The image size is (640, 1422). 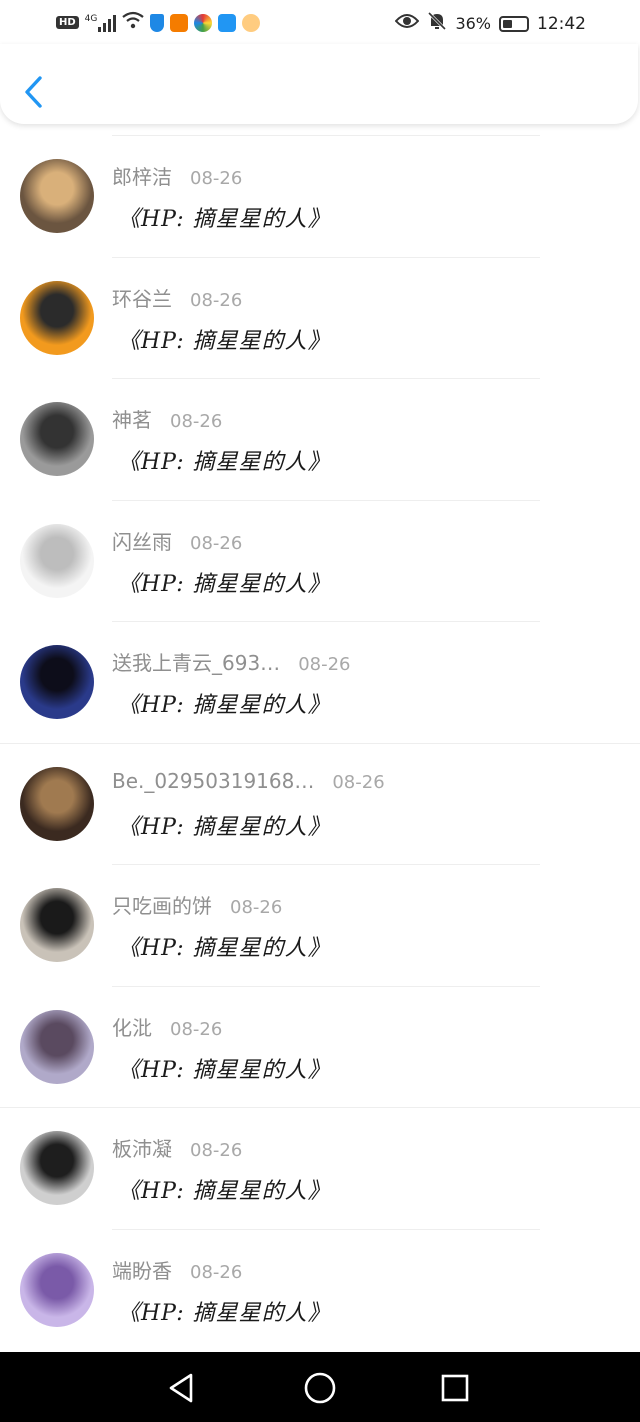 I want to click on status-time: 12:42, so click(x=561, y=23).